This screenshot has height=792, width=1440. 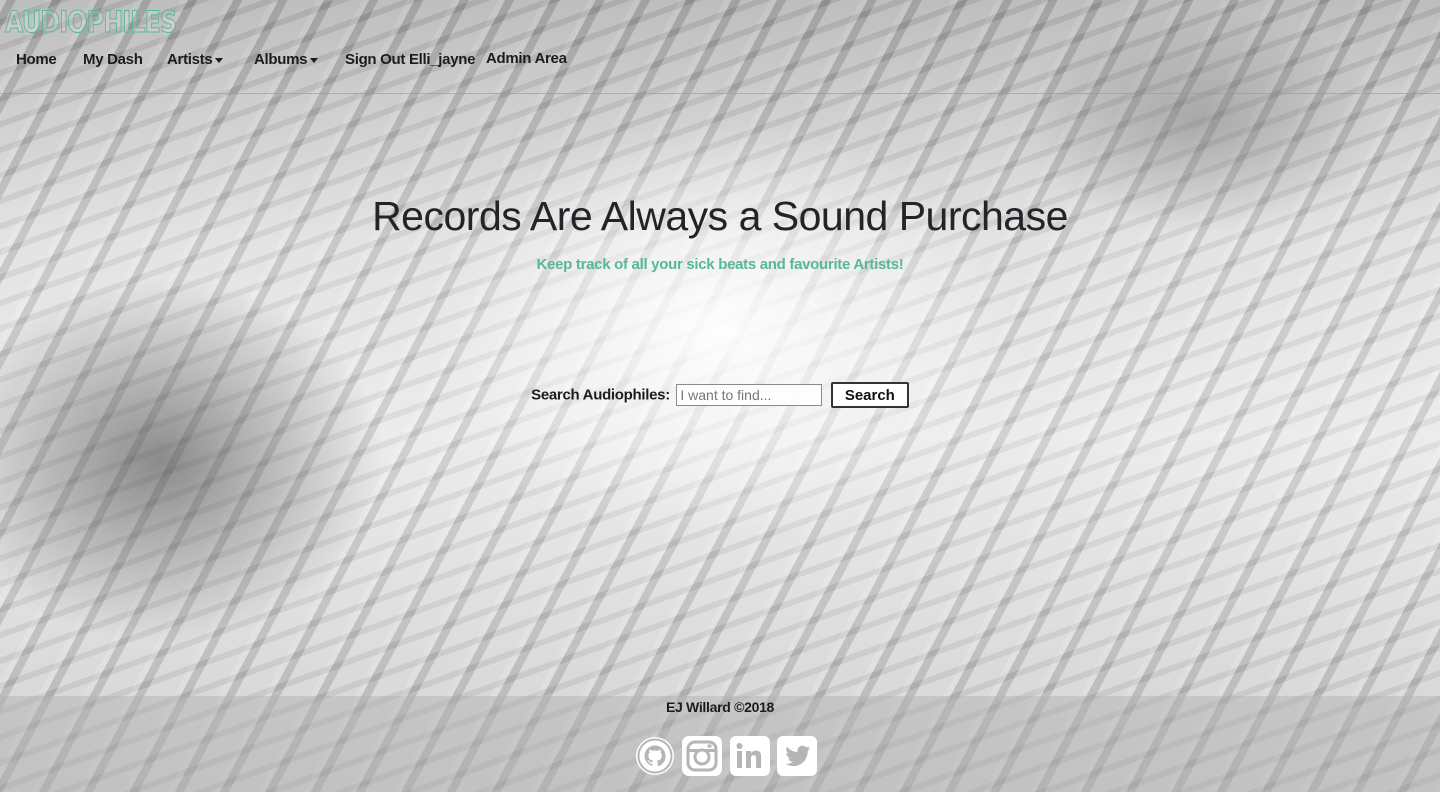 I want to click on nav-my-dash-link: My Dash, so click(x=113, y=59).